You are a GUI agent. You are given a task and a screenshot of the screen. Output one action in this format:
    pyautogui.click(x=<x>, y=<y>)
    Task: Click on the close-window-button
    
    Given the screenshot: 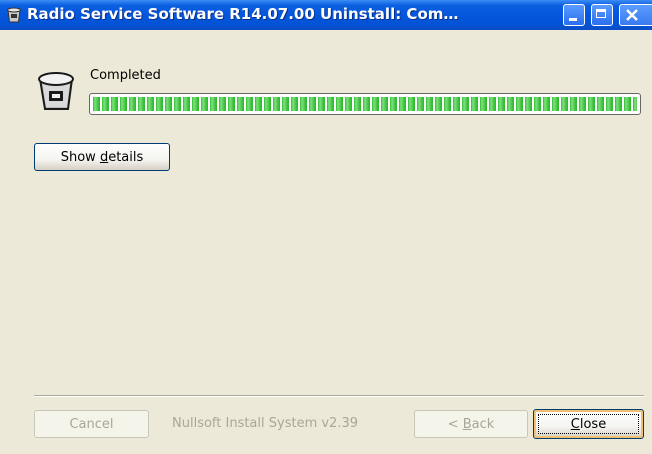 What is the action you would take?
    pyautogui.click(x=635, y=15)
    